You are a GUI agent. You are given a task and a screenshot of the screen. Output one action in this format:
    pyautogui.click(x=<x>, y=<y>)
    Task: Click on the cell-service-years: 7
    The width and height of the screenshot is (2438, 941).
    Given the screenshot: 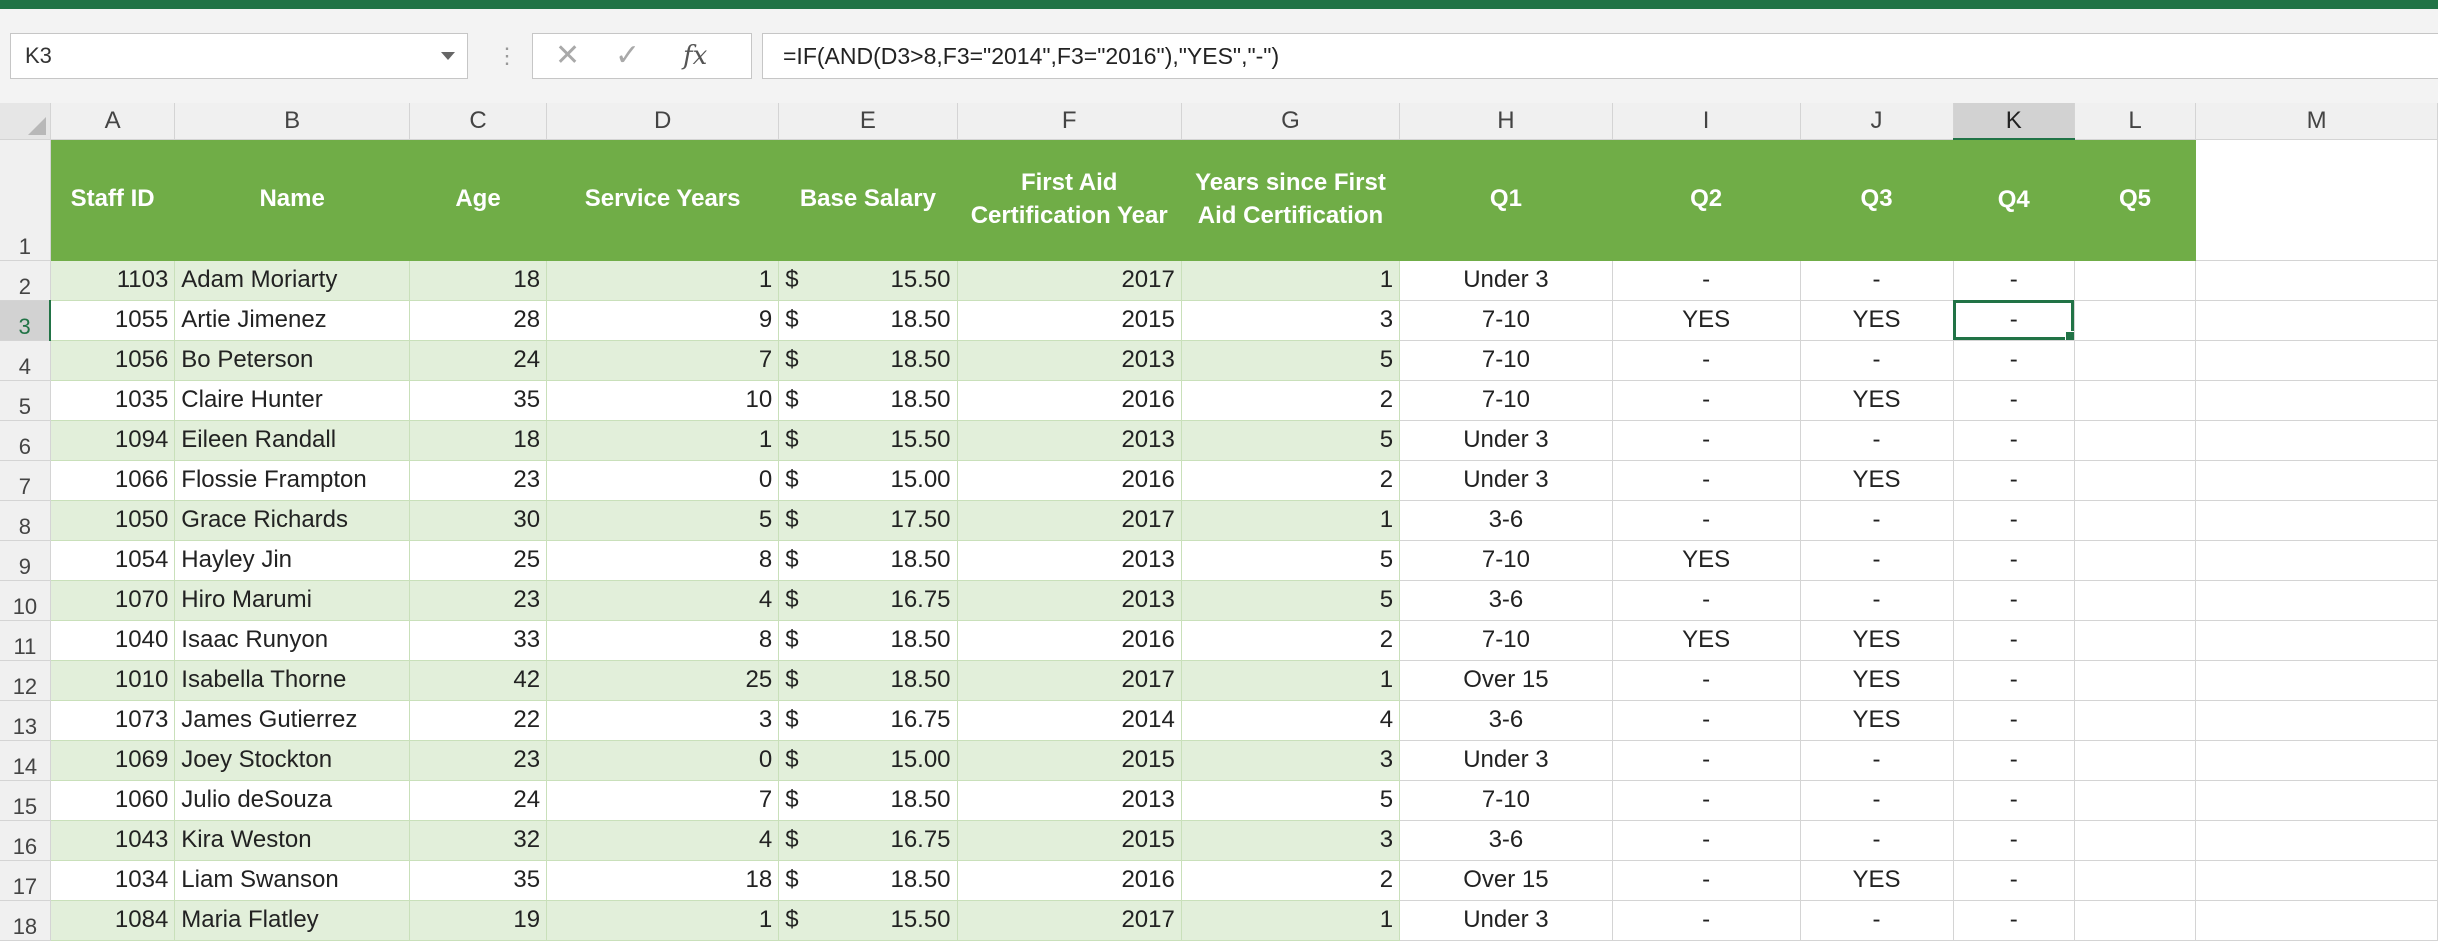 What is the action you would take?
    pyautogui.click(x=663, y=360)
    